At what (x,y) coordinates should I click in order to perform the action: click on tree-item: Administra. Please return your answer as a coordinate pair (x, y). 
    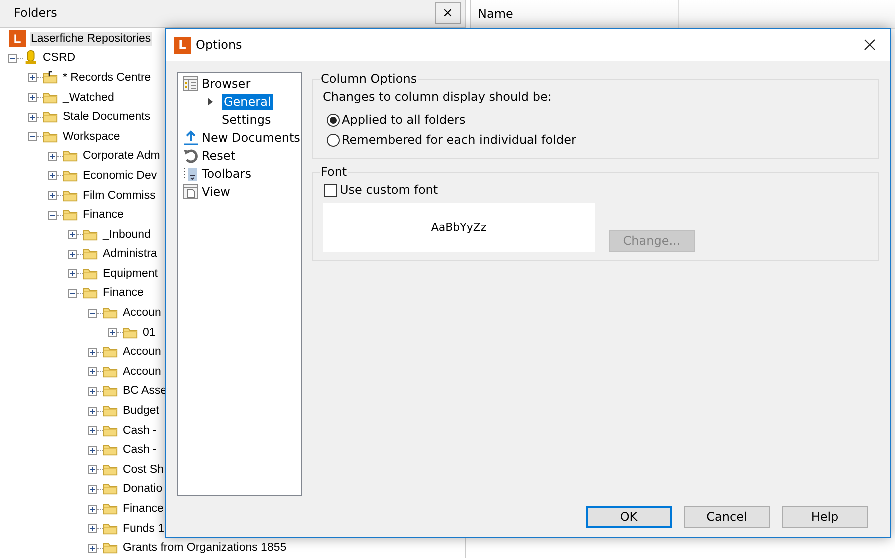
    Looking at the image, I should click on (130, 254).